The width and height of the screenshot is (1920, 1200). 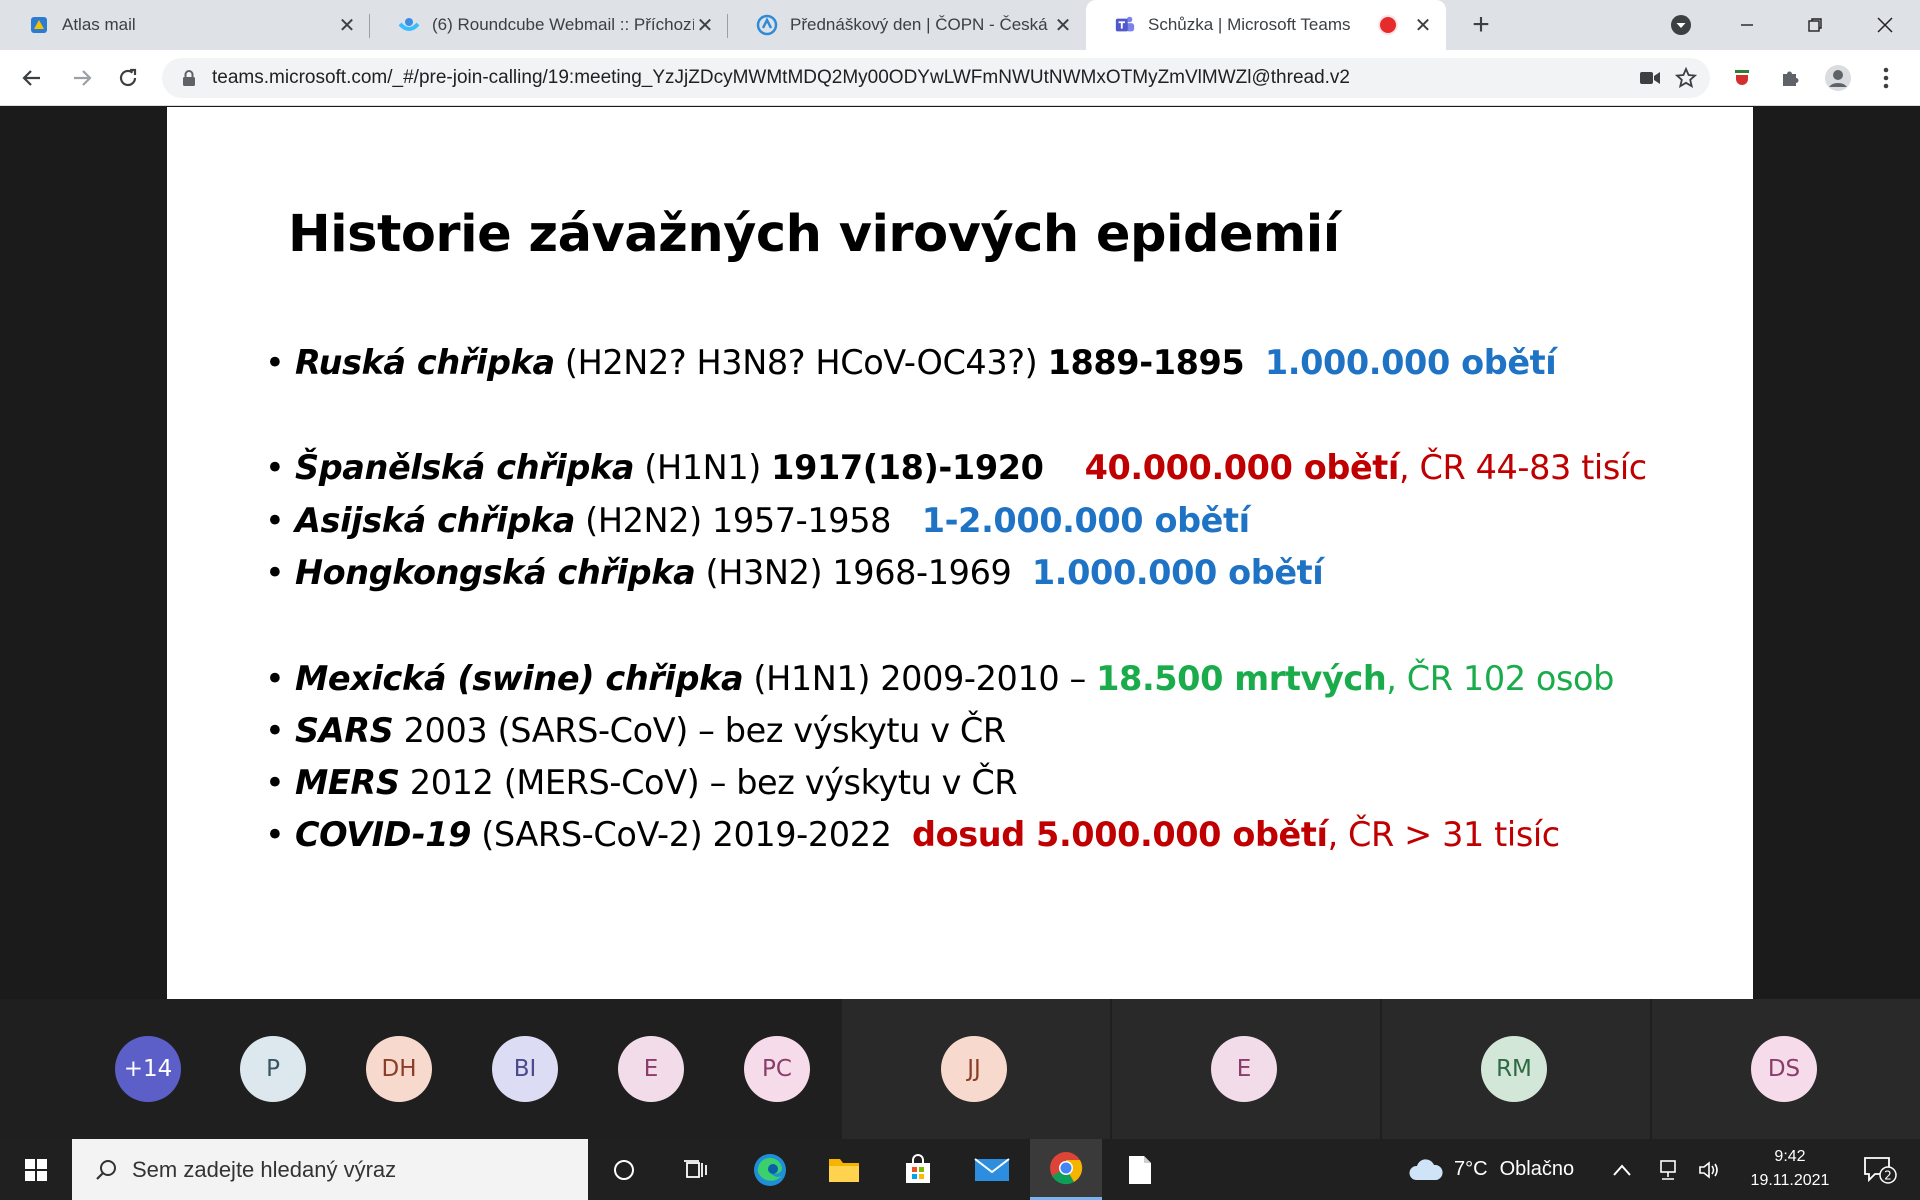 What do you see at coordinates (39, 25) in the screenshot?
I see `atlas-icon` at bounding box center [39, 25].